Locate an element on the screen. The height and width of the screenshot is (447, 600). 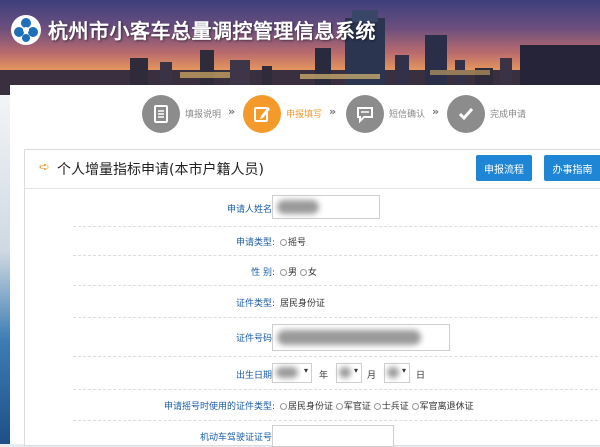
gender-male-radio: 男 is located at coordinates (288, 273).